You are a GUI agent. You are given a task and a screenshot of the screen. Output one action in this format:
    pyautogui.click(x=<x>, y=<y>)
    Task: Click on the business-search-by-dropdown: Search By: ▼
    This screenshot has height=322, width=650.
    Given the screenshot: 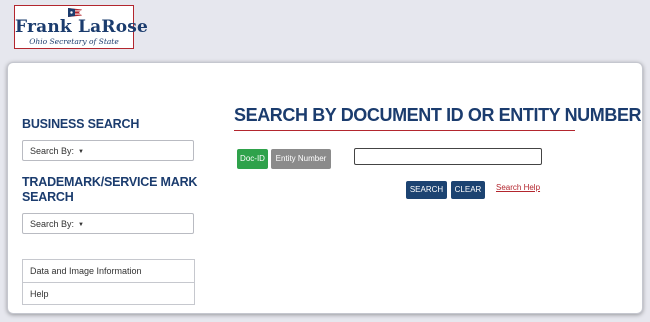 What is the action you would take?
    pyautogui.click(x=108, y=150)
    